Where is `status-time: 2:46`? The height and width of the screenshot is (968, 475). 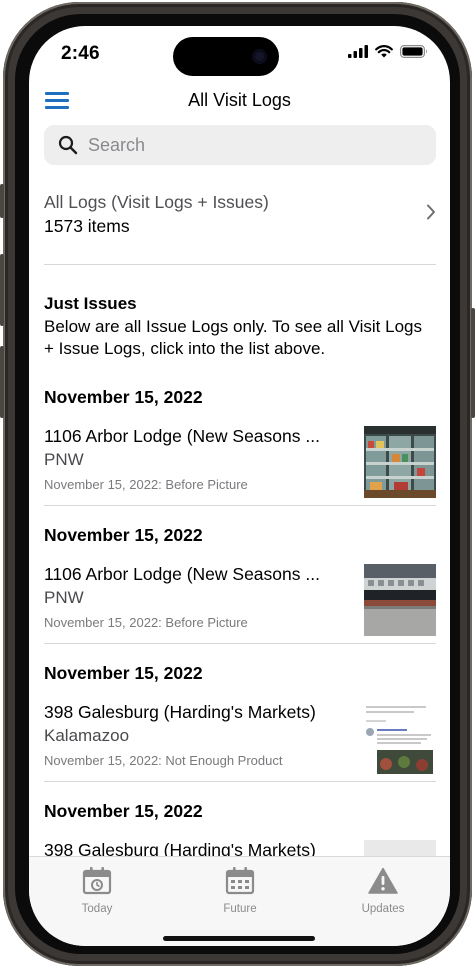
status-time: 2:46 is located at coordinates (80, 53).